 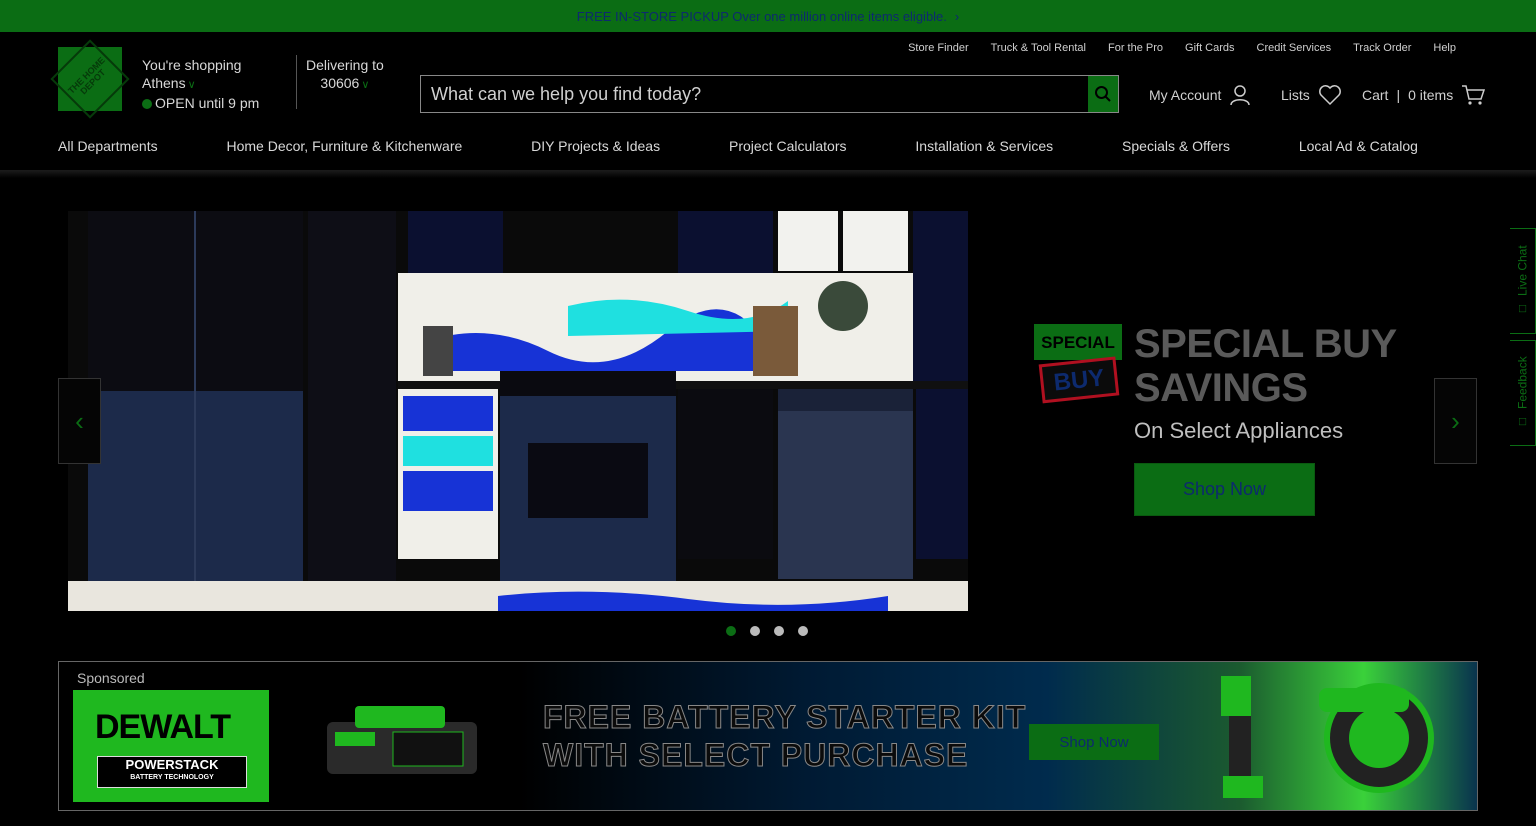 I want to click on battery-product-image, so click(x=402, y=740).